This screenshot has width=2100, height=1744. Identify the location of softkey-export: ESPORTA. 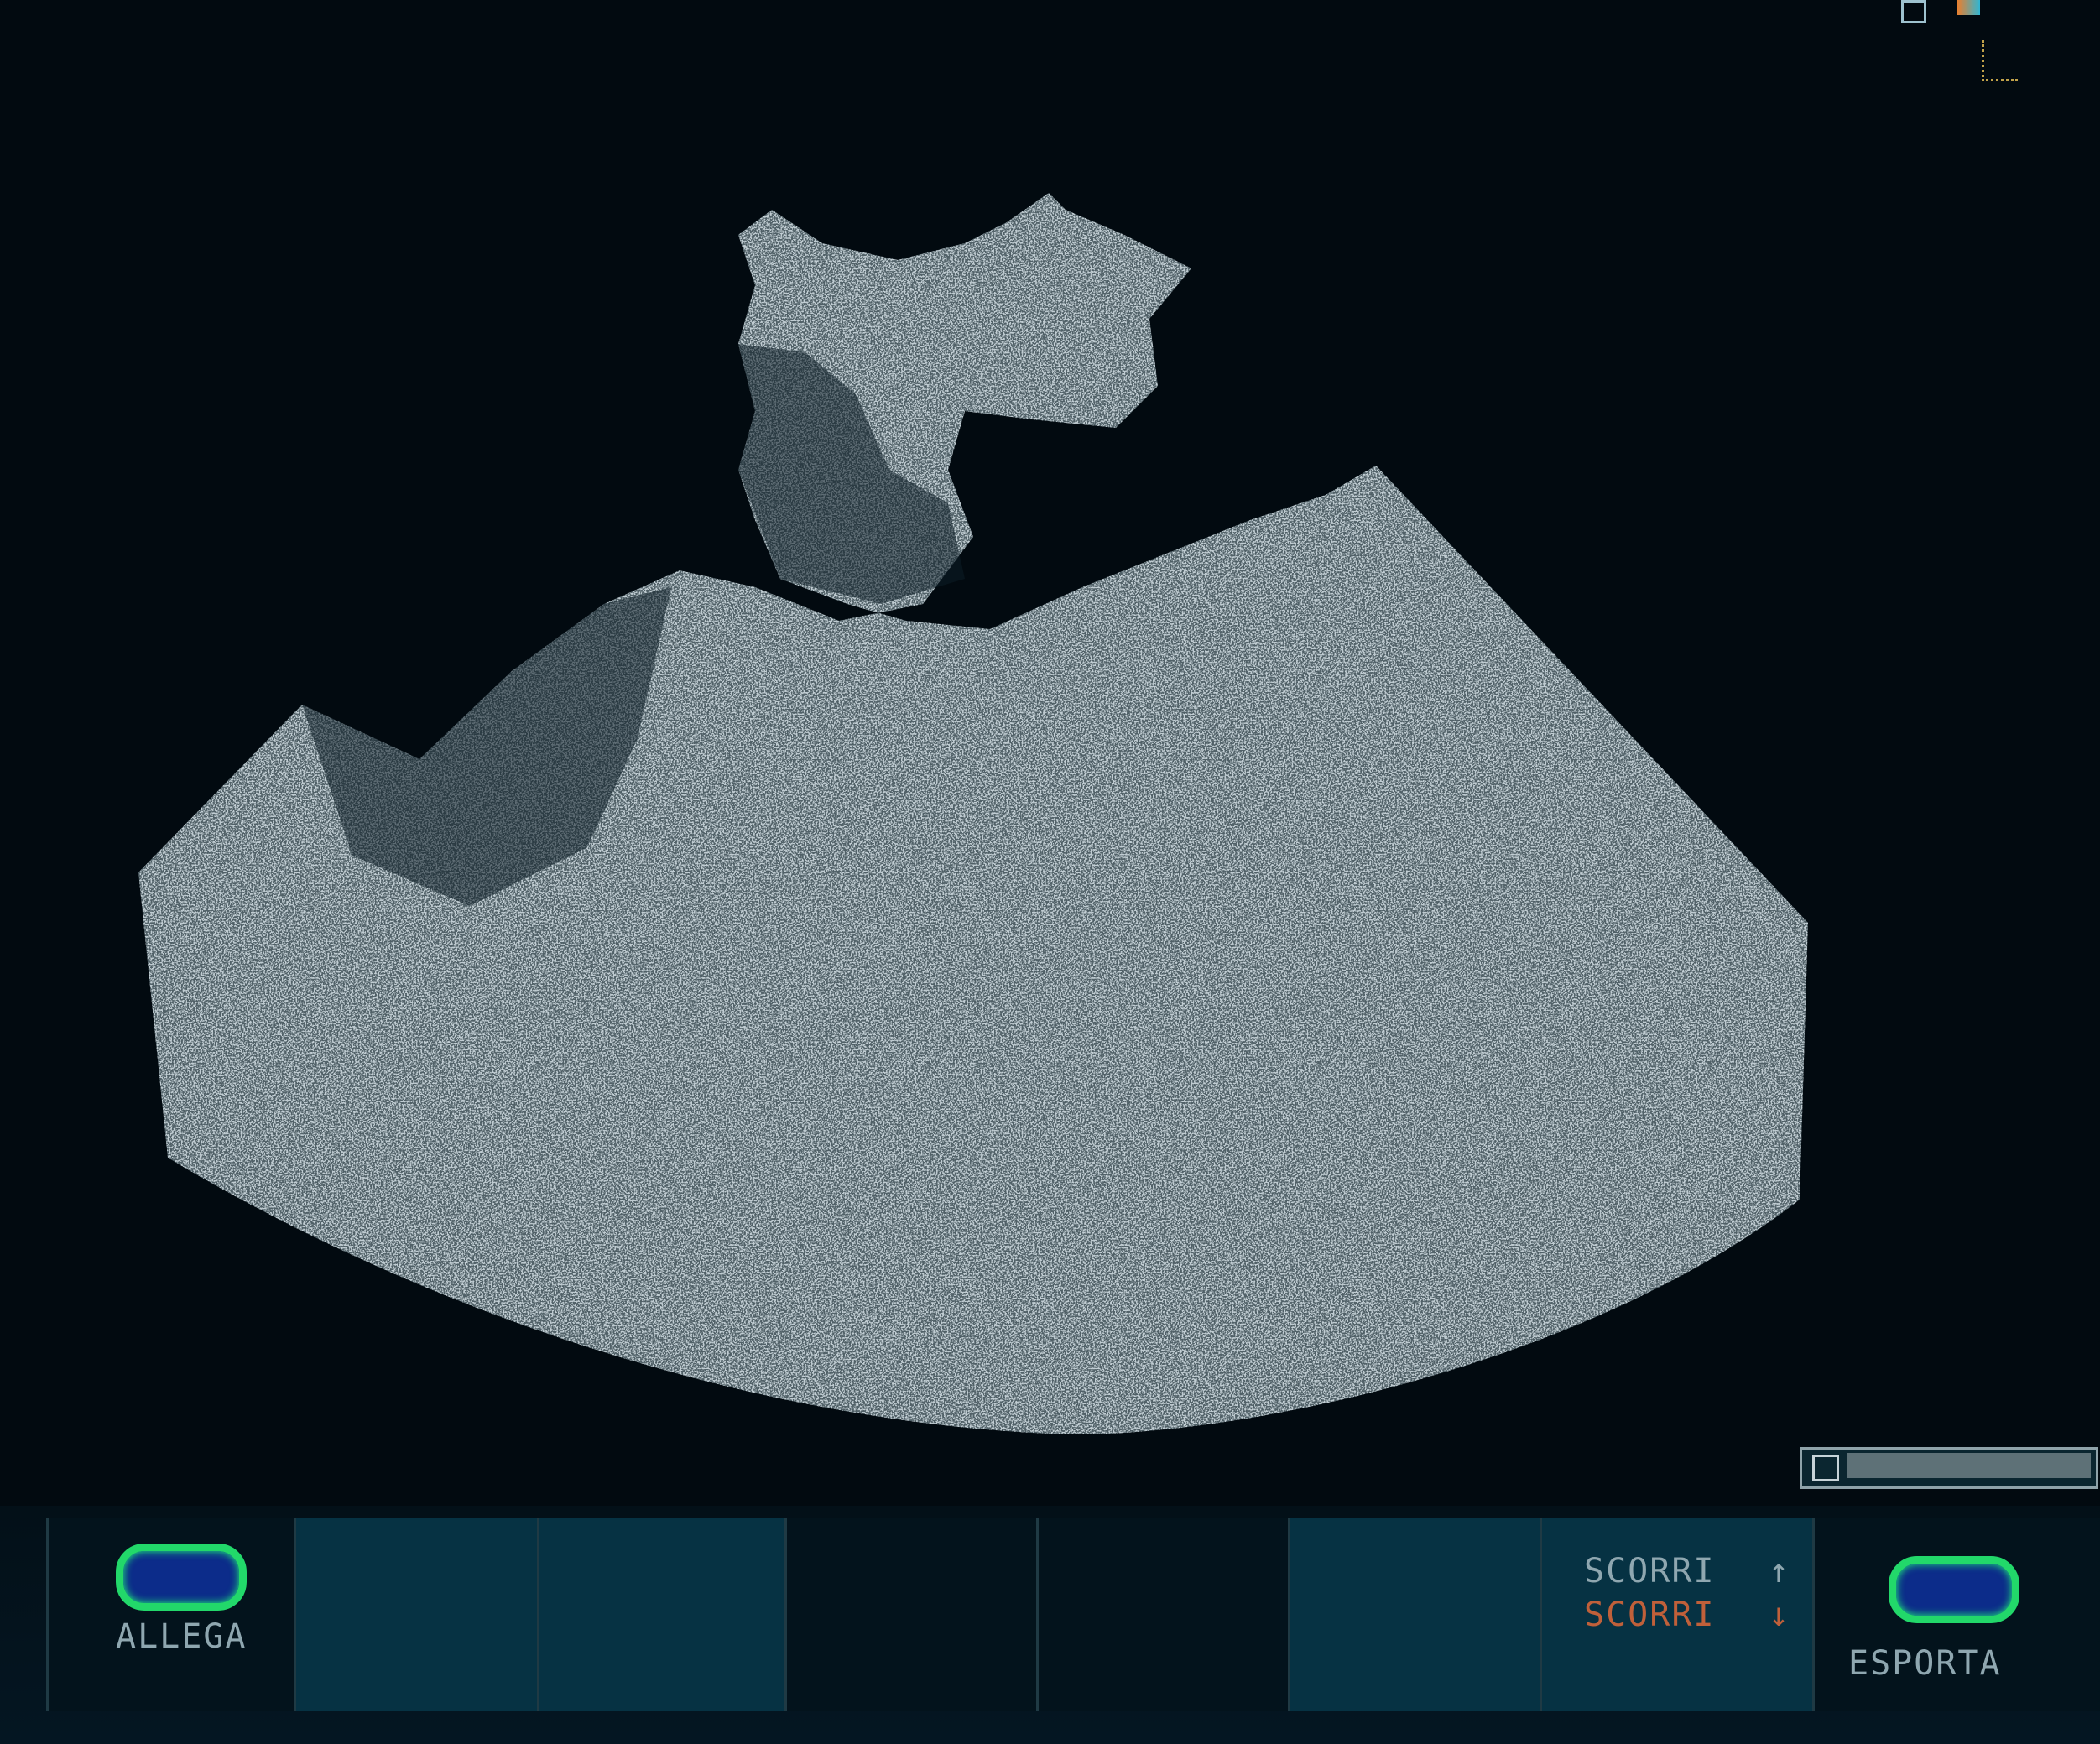
(1956, 1615).